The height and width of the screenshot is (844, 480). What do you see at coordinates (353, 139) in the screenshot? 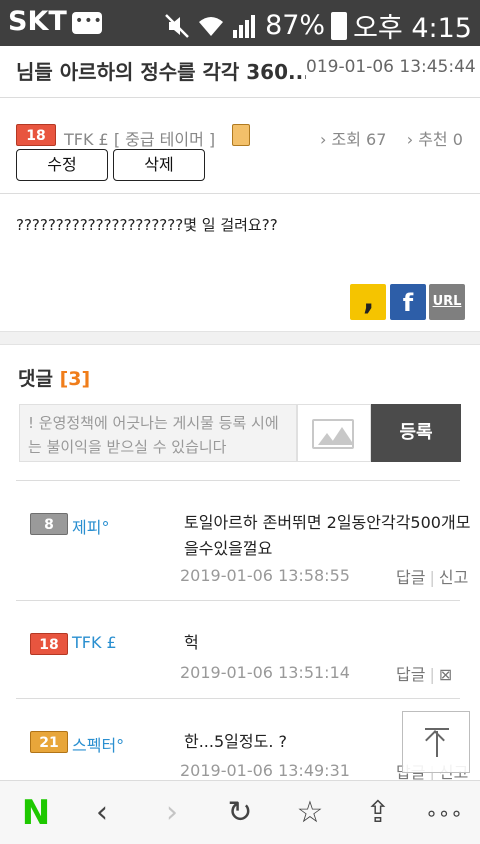
I see `views-count: › 조회 67` at bounding box center [353, 139].